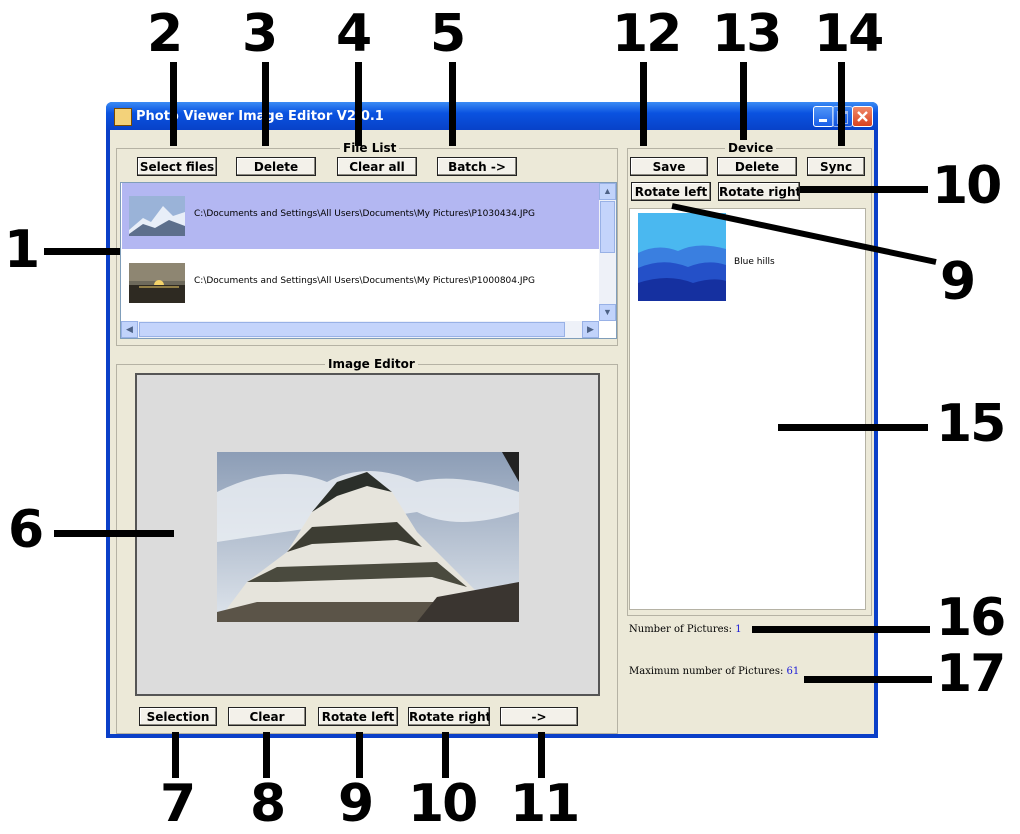  Describe the element at coordinates (123, 117) in the screenshot. I see `app-icon` at that location.